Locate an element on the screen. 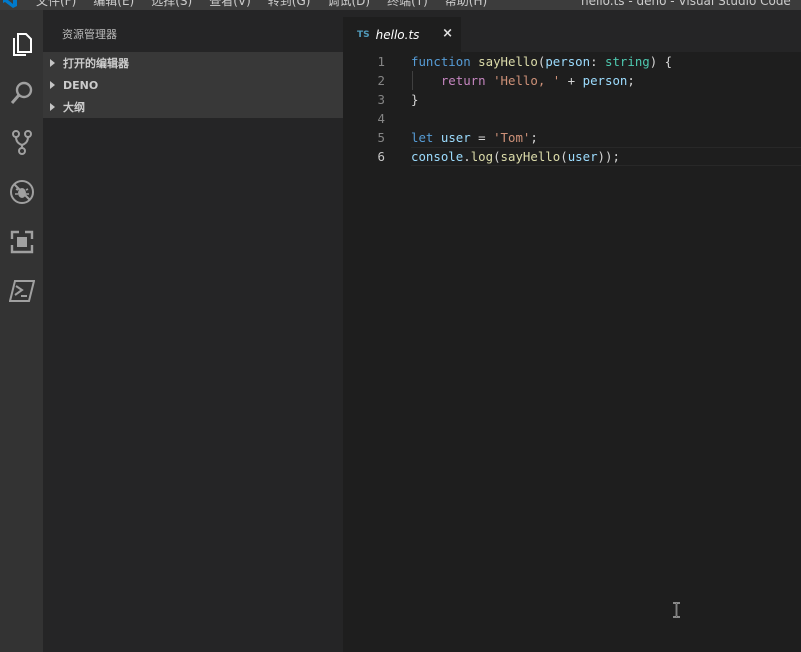 This screenshot has width=801, height=652. code-token: string is located at coordinates (627, 61).